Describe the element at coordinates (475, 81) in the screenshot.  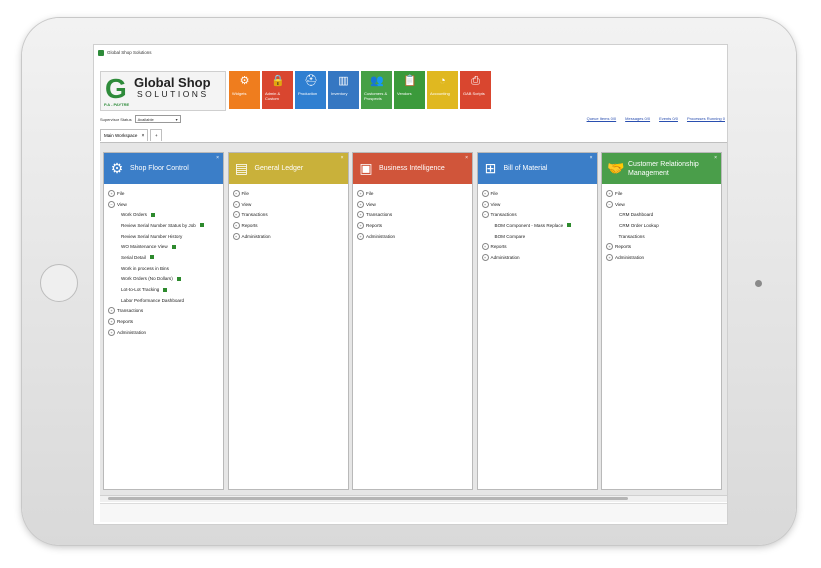
I see `script-icon: ⎙` at that location.